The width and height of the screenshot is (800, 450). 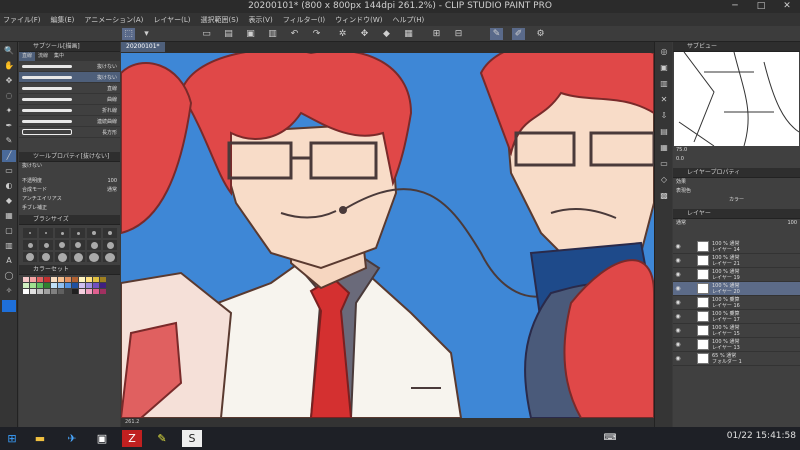 I want to click on menu-view: 表示(V), so click(x=260, y=20).